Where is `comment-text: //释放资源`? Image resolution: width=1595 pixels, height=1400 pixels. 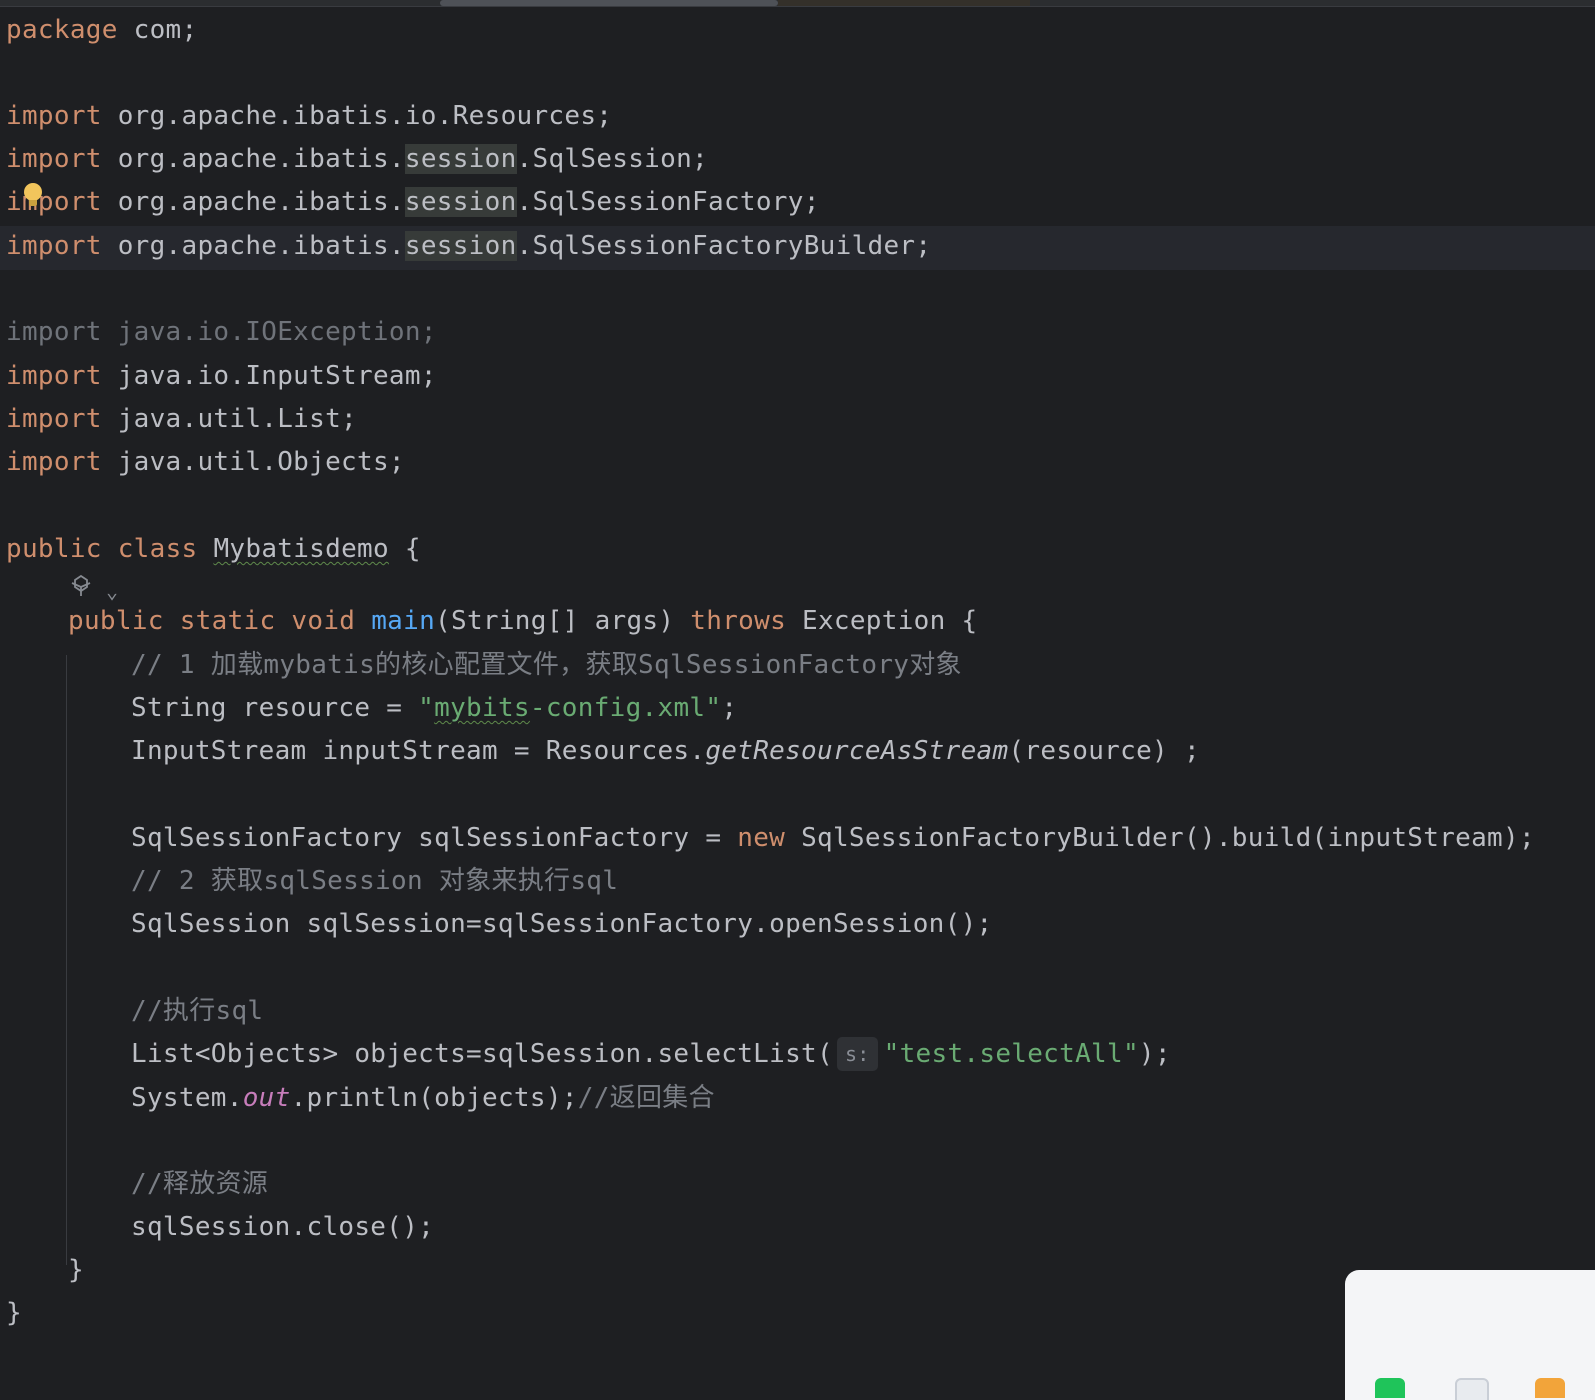
comment-text: //释放资源 is located at coordinates (200, 1184).